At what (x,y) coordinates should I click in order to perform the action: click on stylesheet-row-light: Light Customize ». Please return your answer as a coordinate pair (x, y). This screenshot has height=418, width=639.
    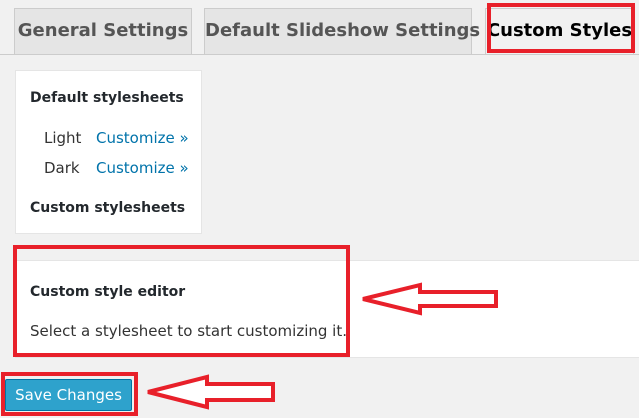
    Looking at the image, I should click on (116, 138).